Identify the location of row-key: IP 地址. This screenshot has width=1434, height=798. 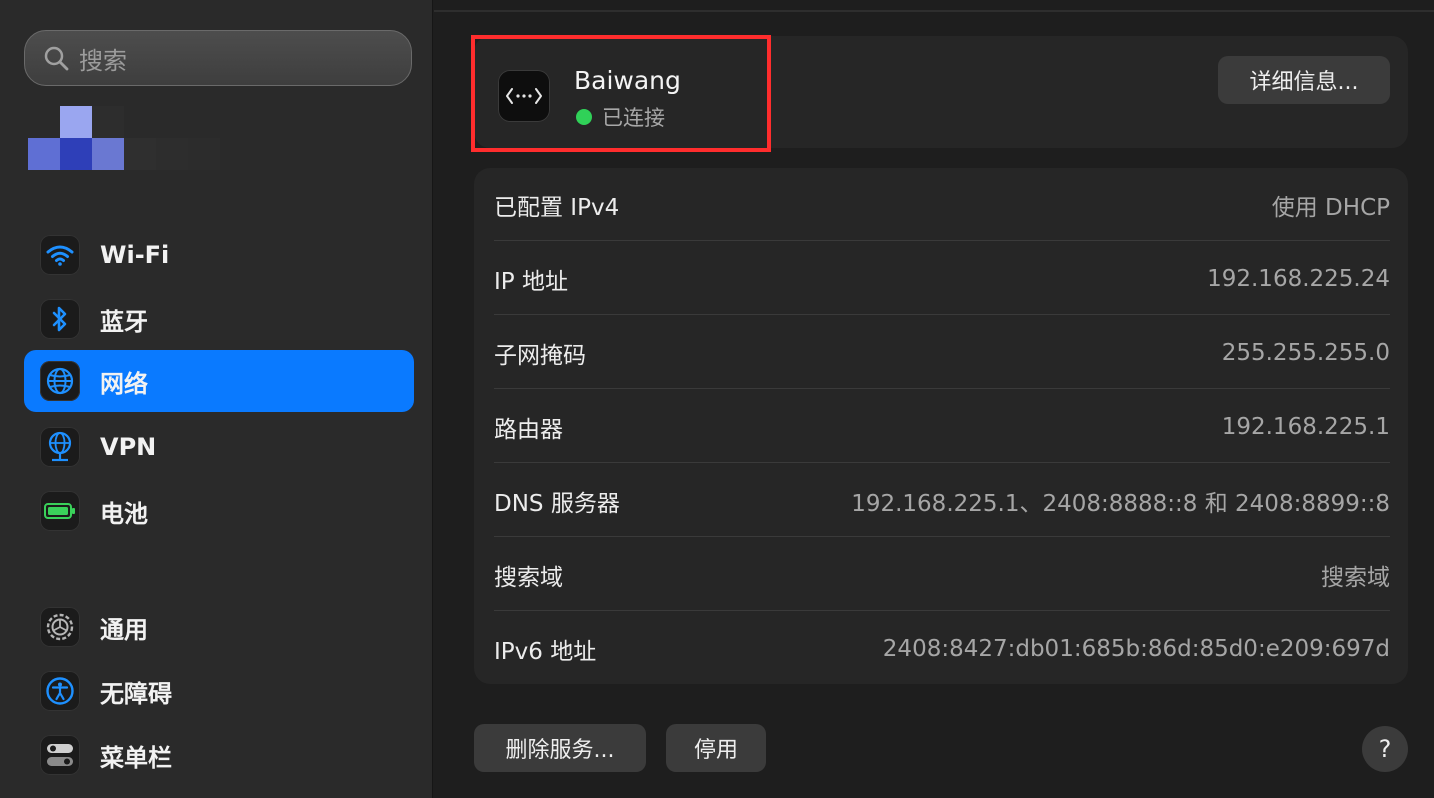
(531, 282).